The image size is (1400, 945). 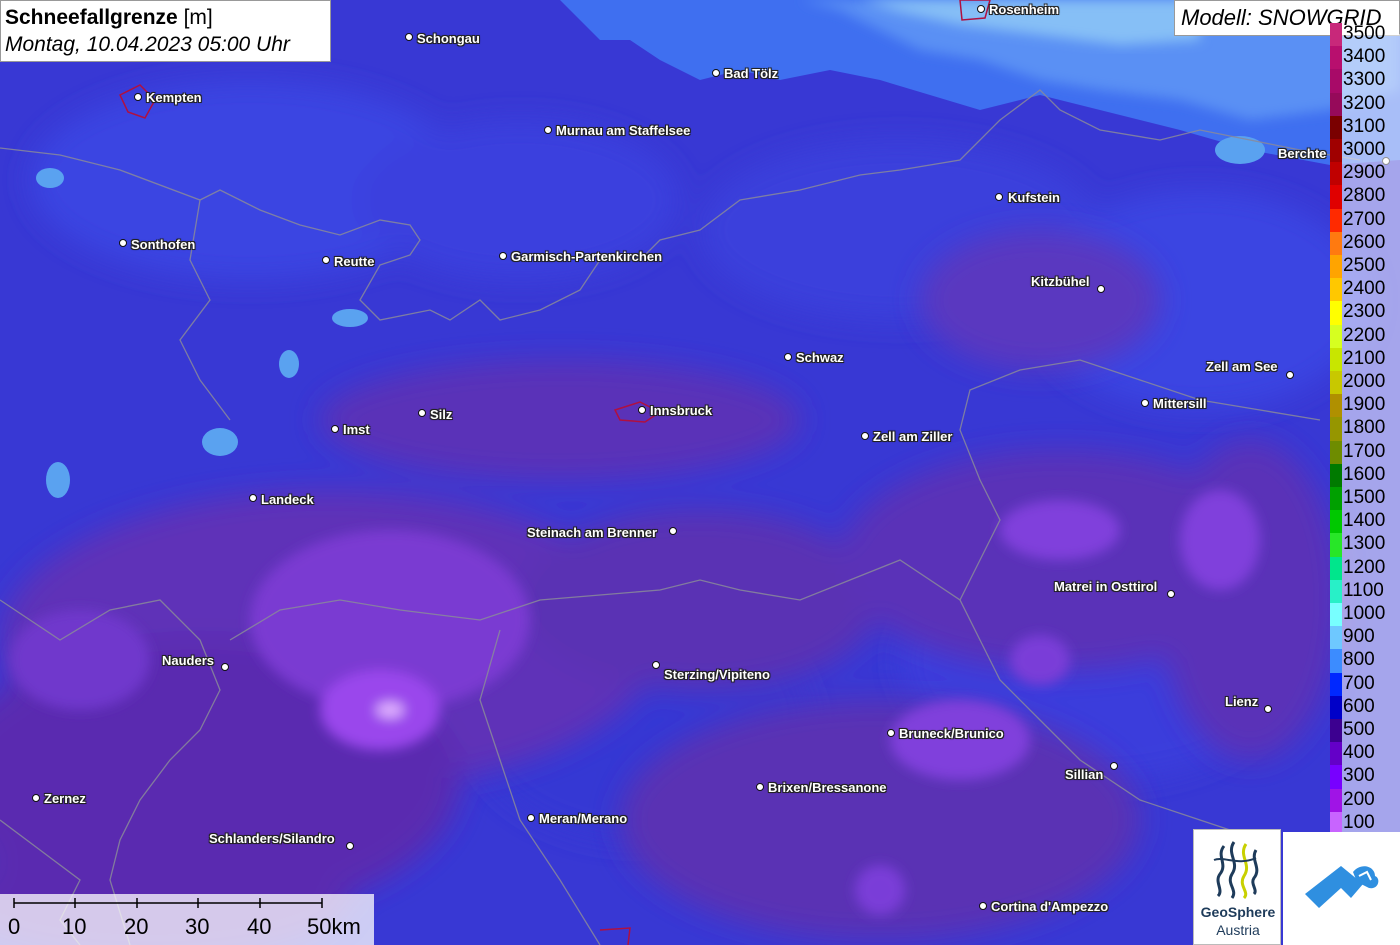 What do you see at coordinates (1365, 267) in the screenshot?
I see `legend-row: 2500` at bounding box center [1365, 267].